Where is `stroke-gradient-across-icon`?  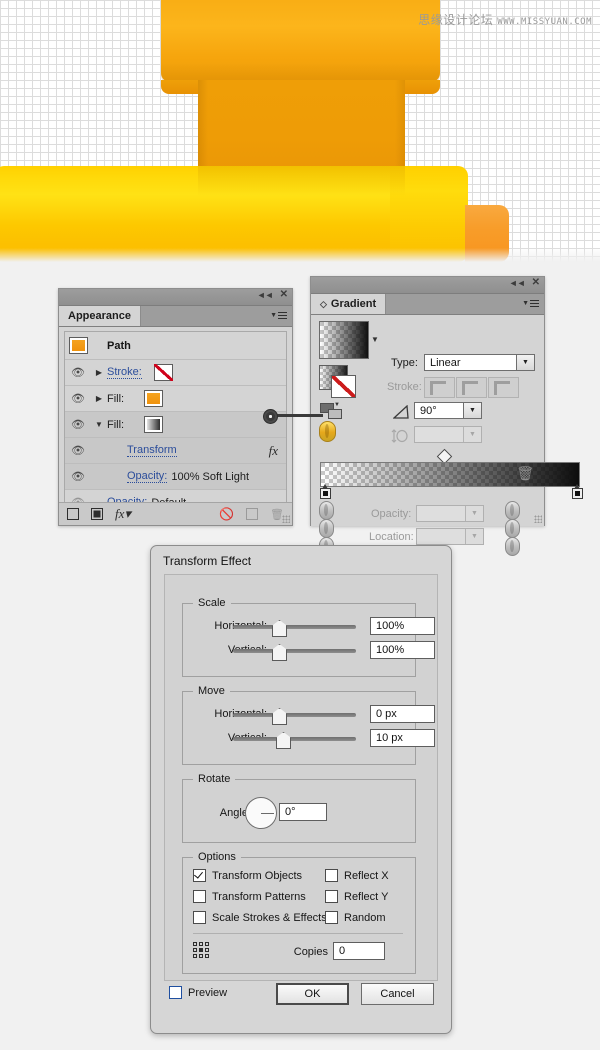
stroke-gradient-across-icon is located at coordinates (503, 387).